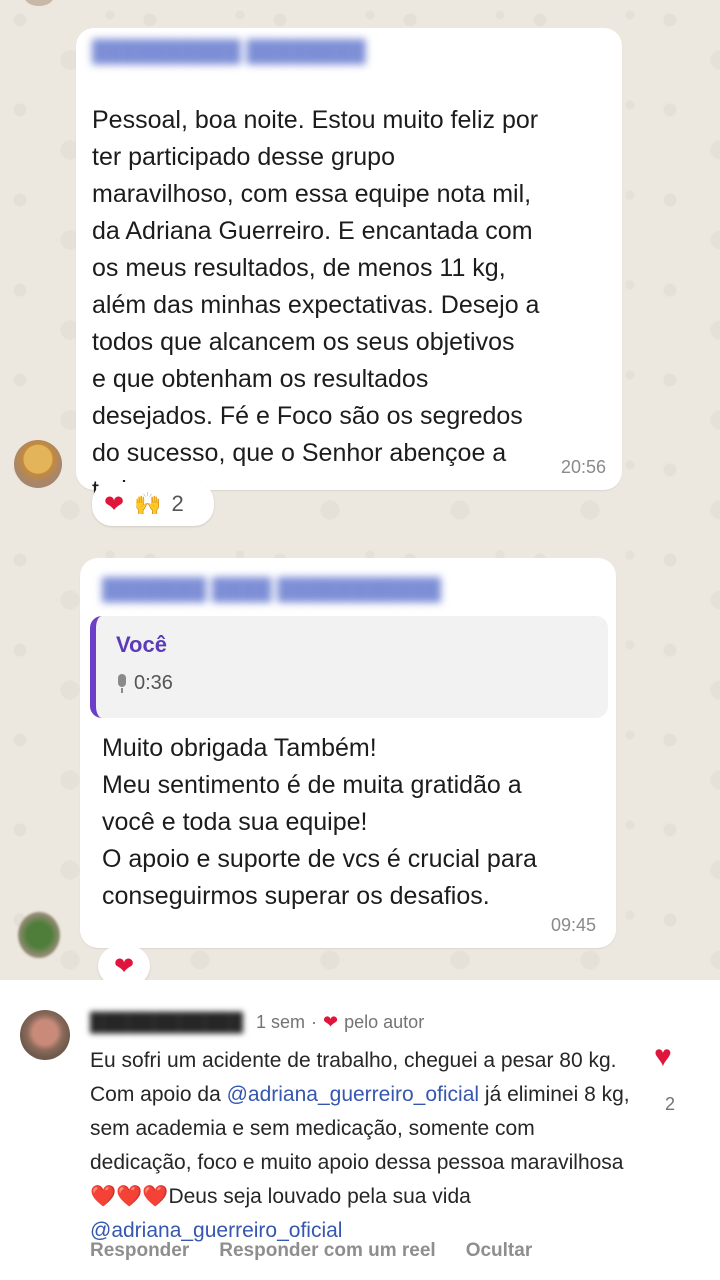  I want to click on comment-actions: Responder Responder com um reel Ocultar, so click(311, 1251).